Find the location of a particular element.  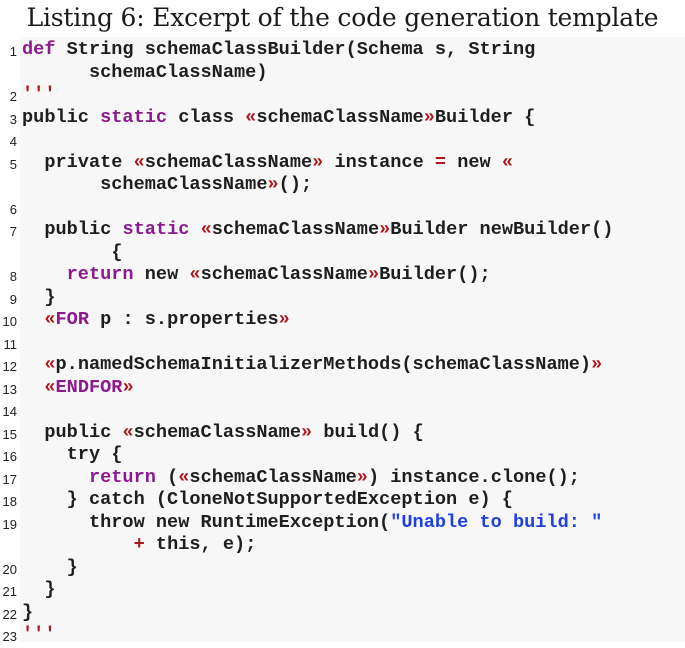

code-text: return new «schemaClassName»Builder(); is located at coordinates (353, 275).